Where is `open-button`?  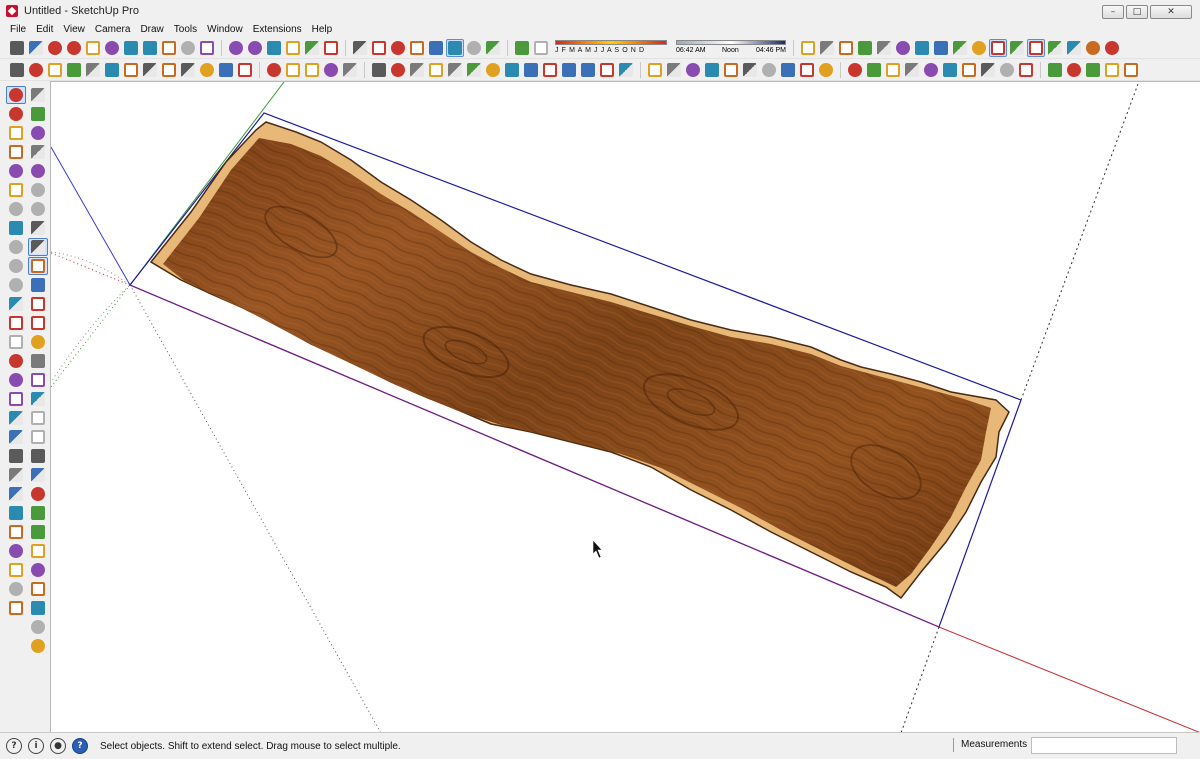 open-button is located at coordinates (36, 48).